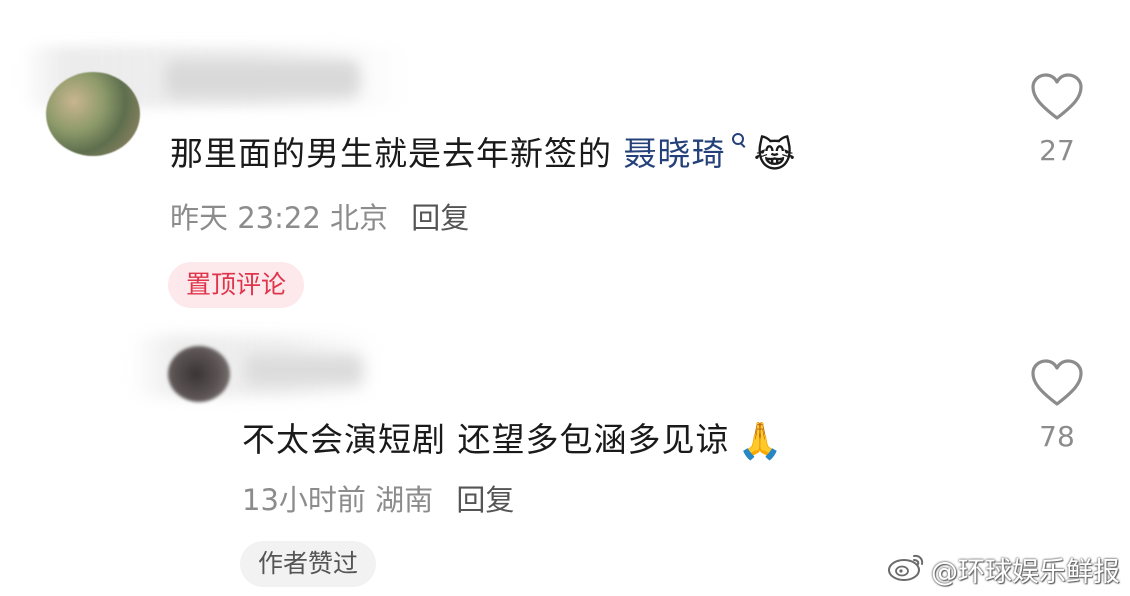 The width and height of the screenshot is (1130, 596). What do you see at coordinates (304, 500) in the screenshot?
I see `comment-time: 13小时前` at bounding box center [304, 500].